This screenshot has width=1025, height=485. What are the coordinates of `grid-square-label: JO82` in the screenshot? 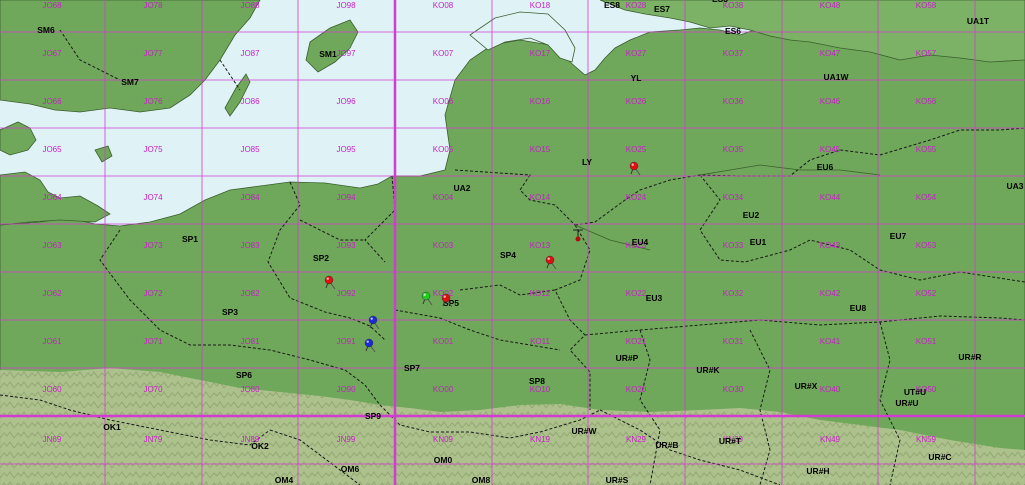 It's located at (250, 293).